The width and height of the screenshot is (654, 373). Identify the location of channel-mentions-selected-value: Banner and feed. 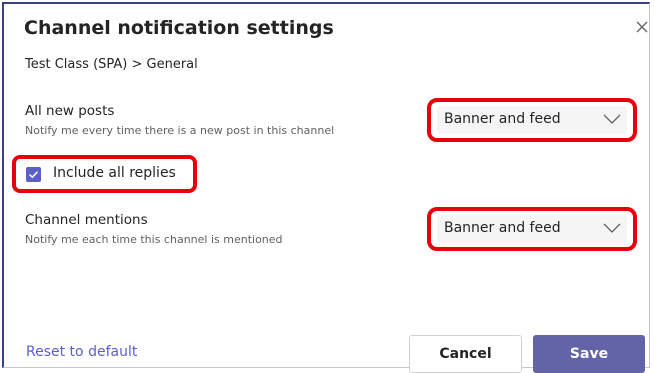
(502, 228).